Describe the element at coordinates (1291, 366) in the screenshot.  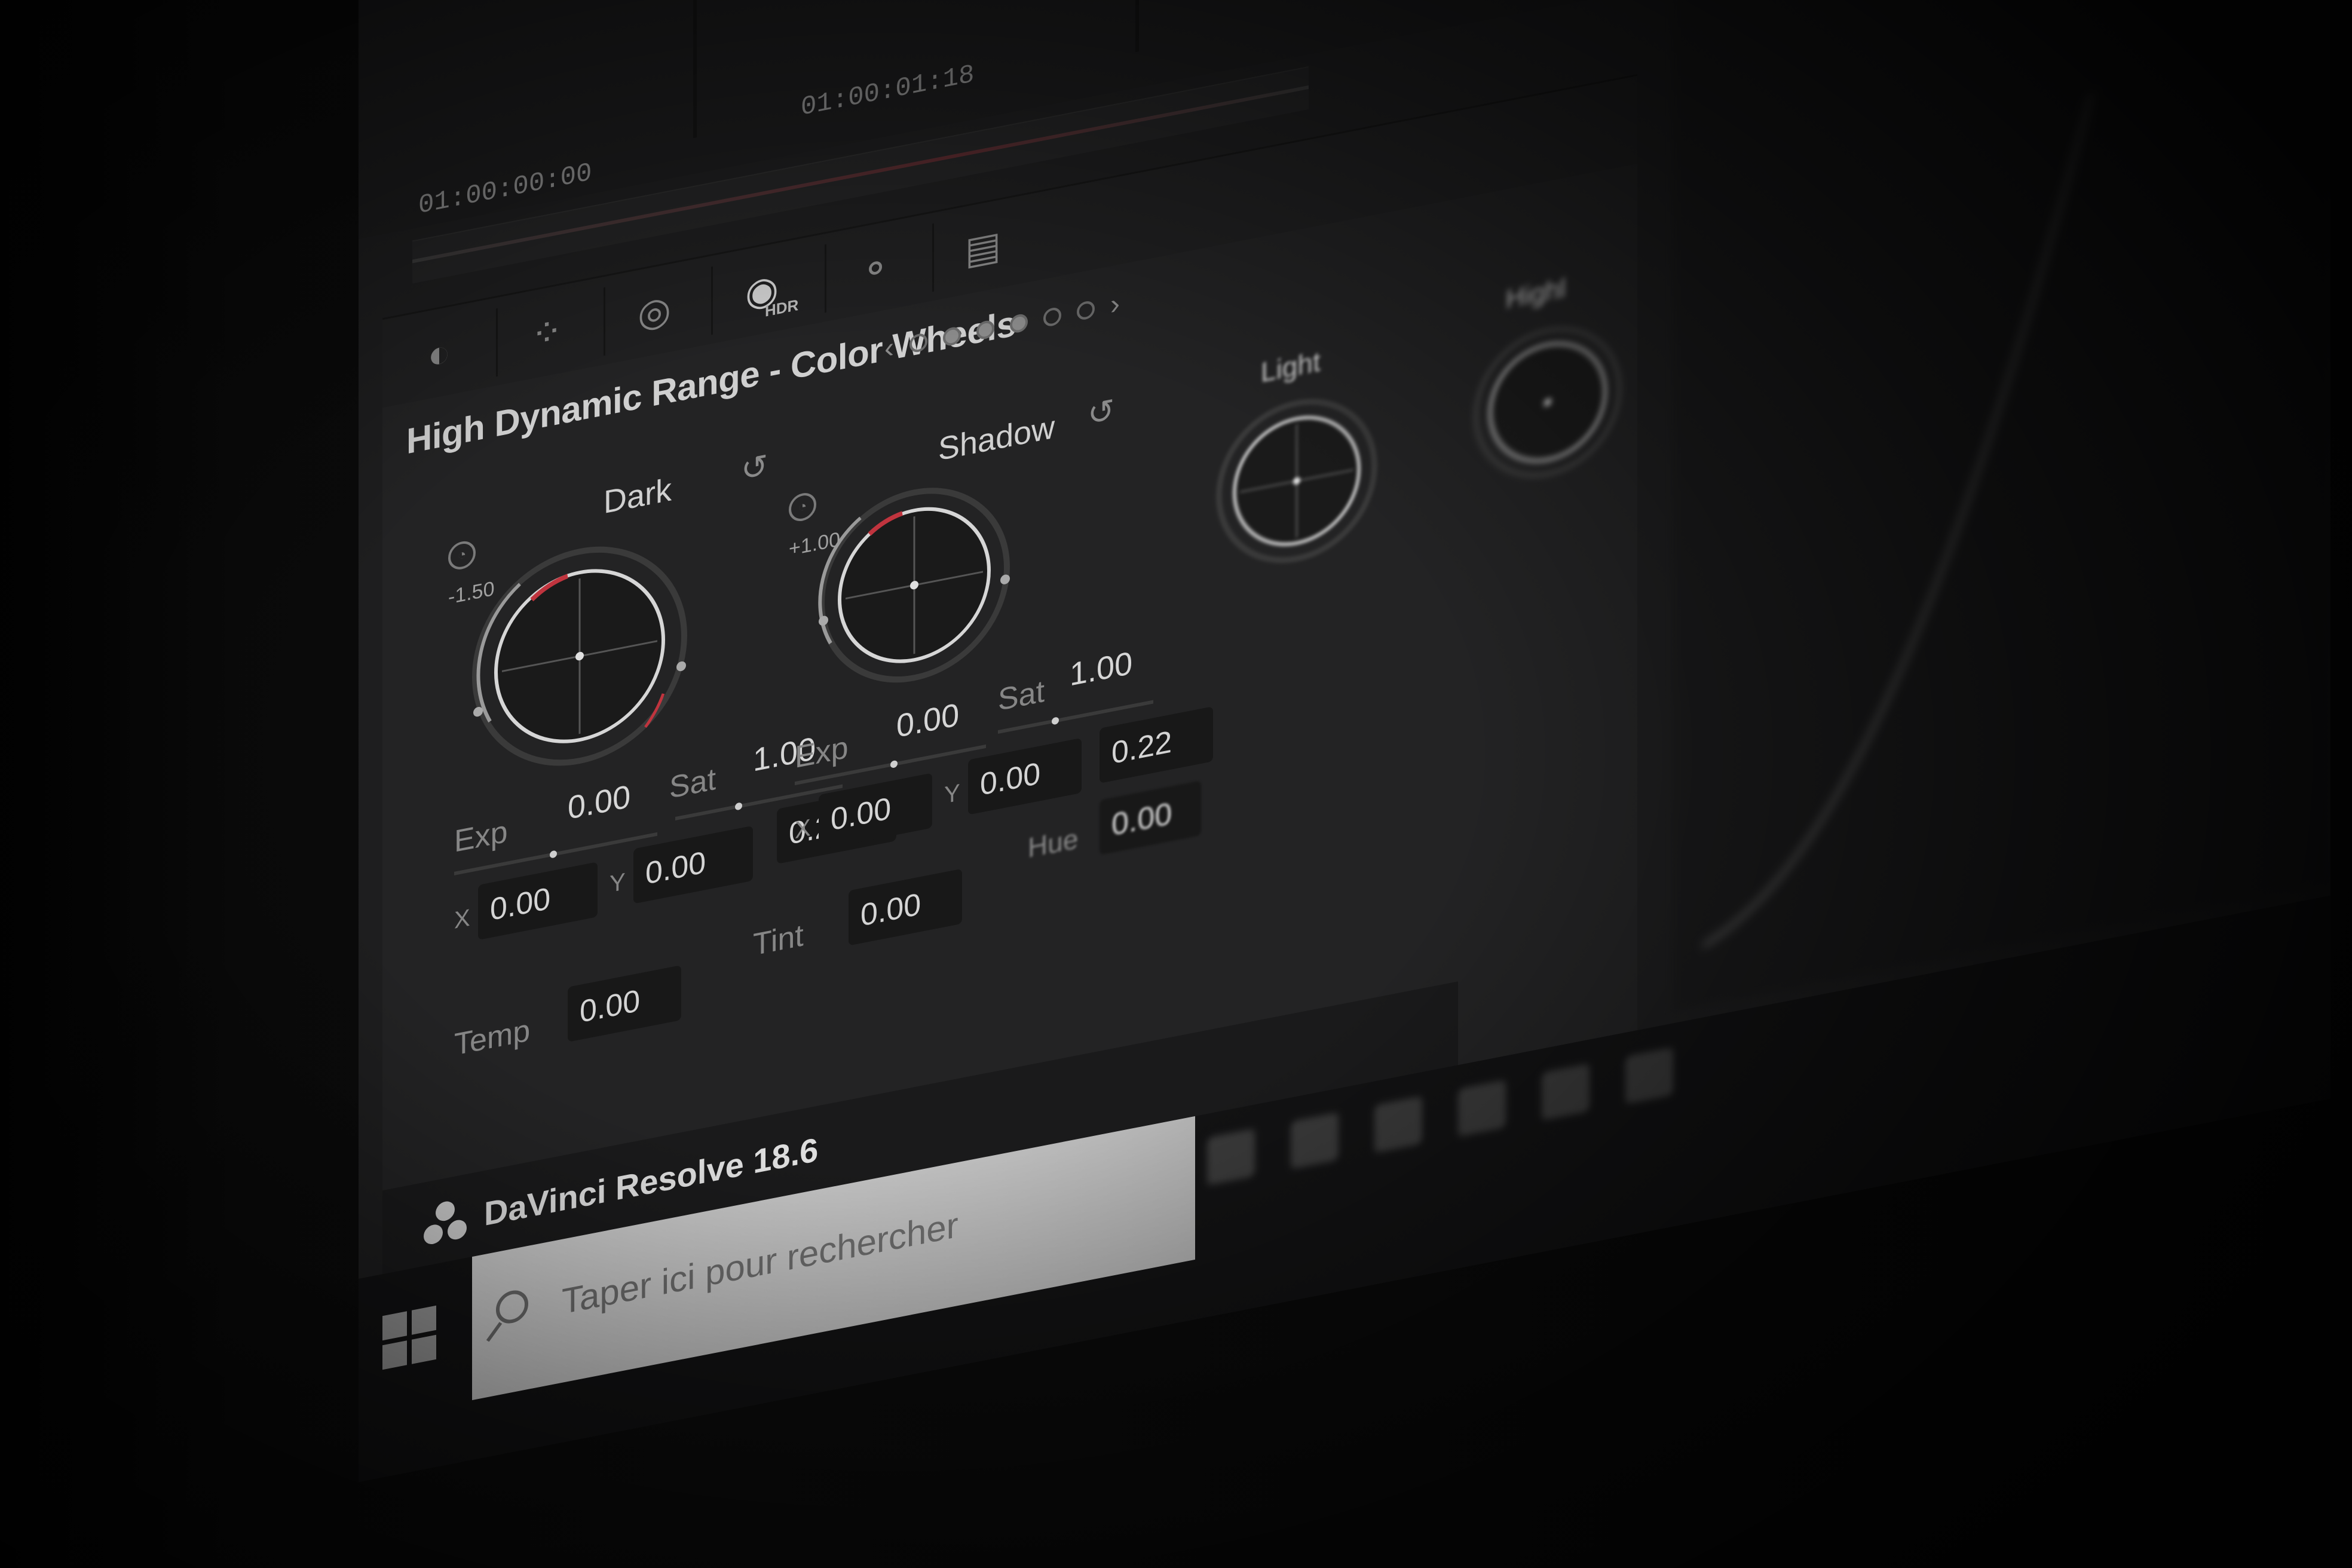
I see `light-wheel-label: Light` at that location.